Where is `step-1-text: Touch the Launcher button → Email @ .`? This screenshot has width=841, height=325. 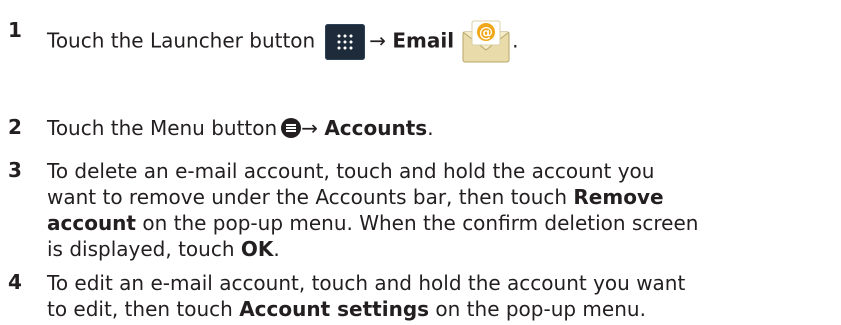 step-1-text: Touch the Launcher button → Email @ . is located at coordinates (282, 42).